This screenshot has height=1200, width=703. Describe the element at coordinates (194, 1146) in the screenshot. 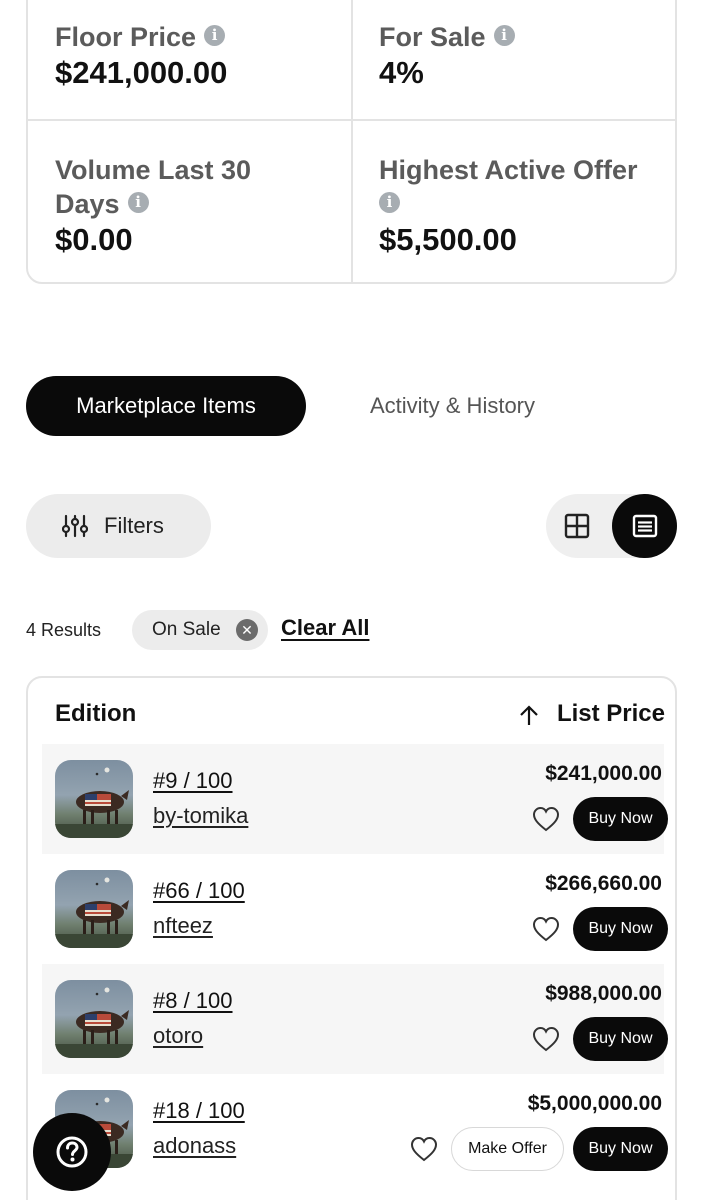

I see `owner-link: adonass` at that location.